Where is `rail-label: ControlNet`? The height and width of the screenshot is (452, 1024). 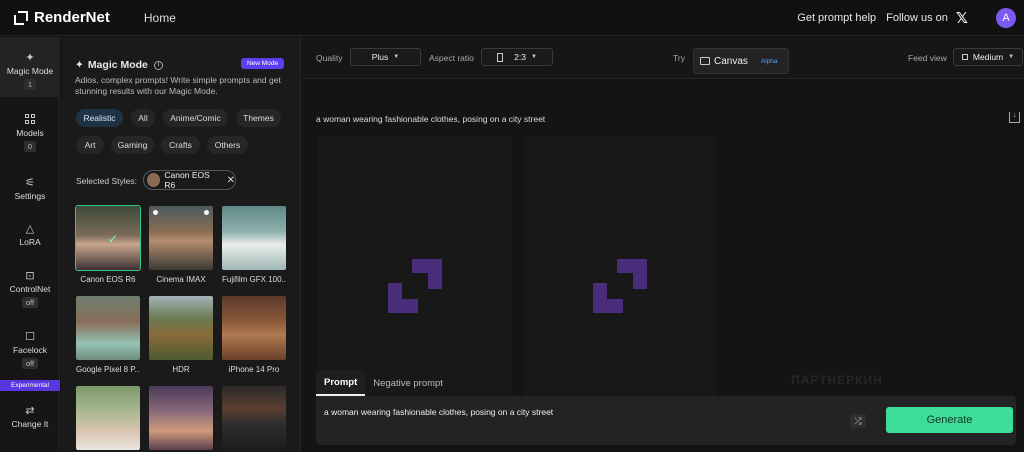 rail-label: ControlNet is located at coordinates (30, 289).